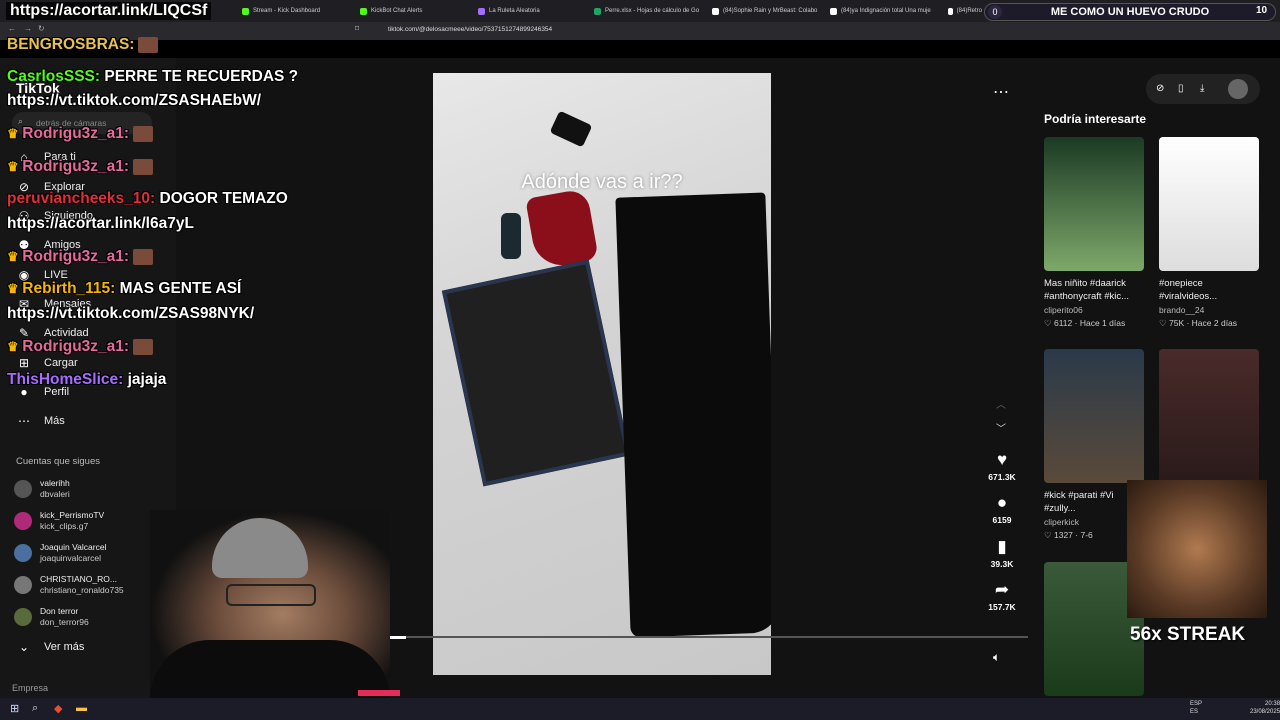 The width and height of the screenshot is (1280, 720). Describe the element at coordinates (82, 590) in the screenshot. I see `account-handle: christiano_ronaldo735` at that location.